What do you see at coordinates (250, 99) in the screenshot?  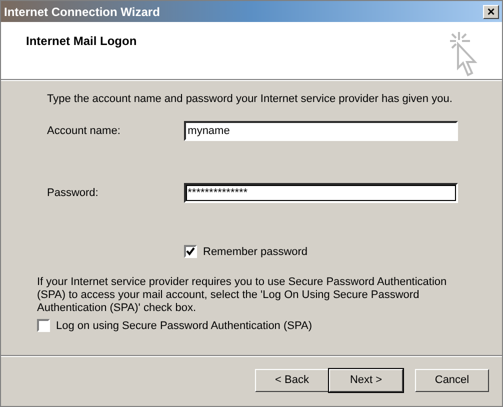 I see `instruction-text: Type the account name and password your Internet service provider has given you.` at bounding box center [250, 99].